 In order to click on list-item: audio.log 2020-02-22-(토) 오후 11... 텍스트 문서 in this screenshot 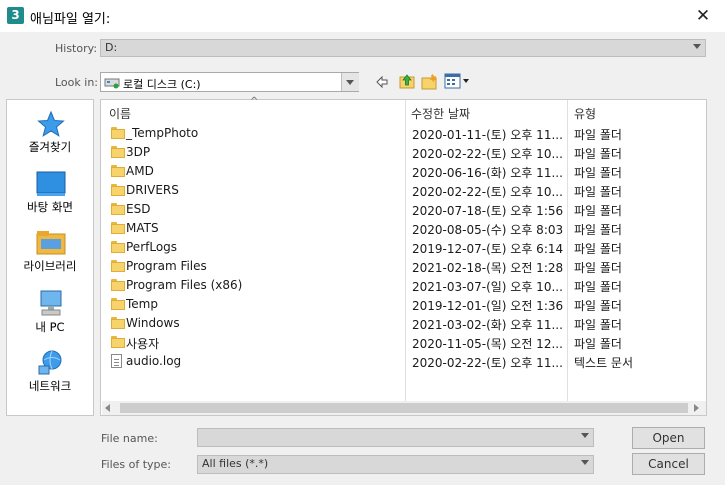, I will do `click(403, 361)`.